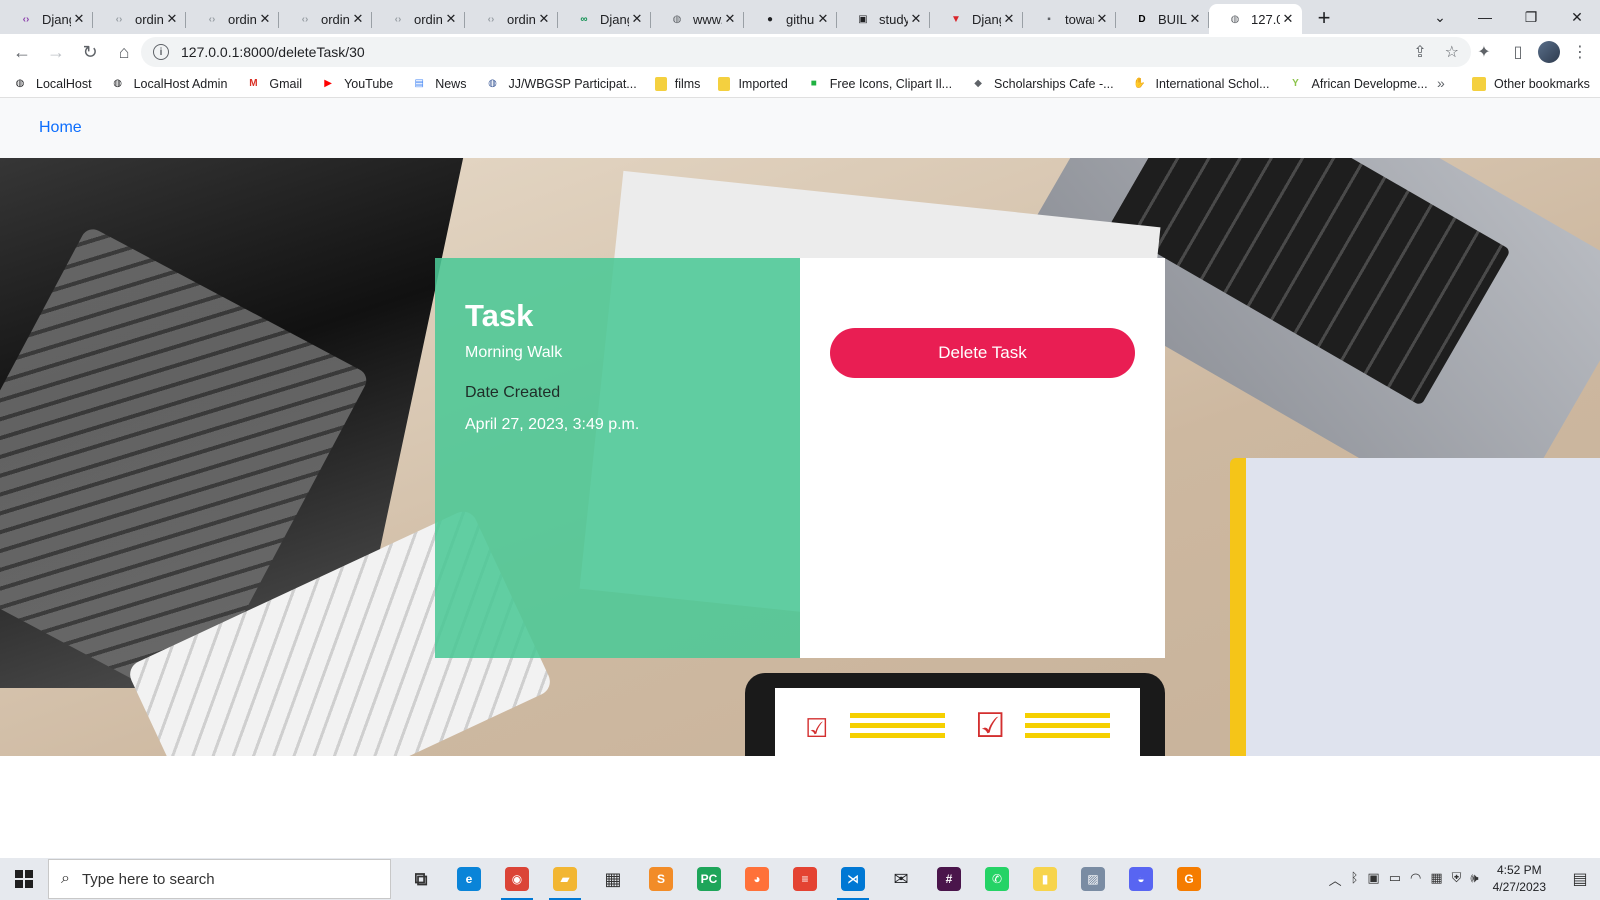  Describe the element at coordinates (1484, 52) in the screenshot. I see `extensions-puzzle-icon: ✦` at that location.